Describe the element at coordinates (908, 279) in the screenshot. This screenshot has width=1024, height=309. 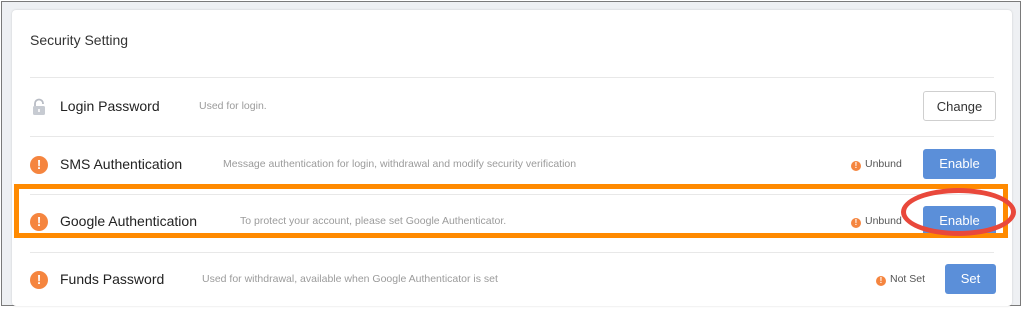
I see `status-text: Not Set` at that location.